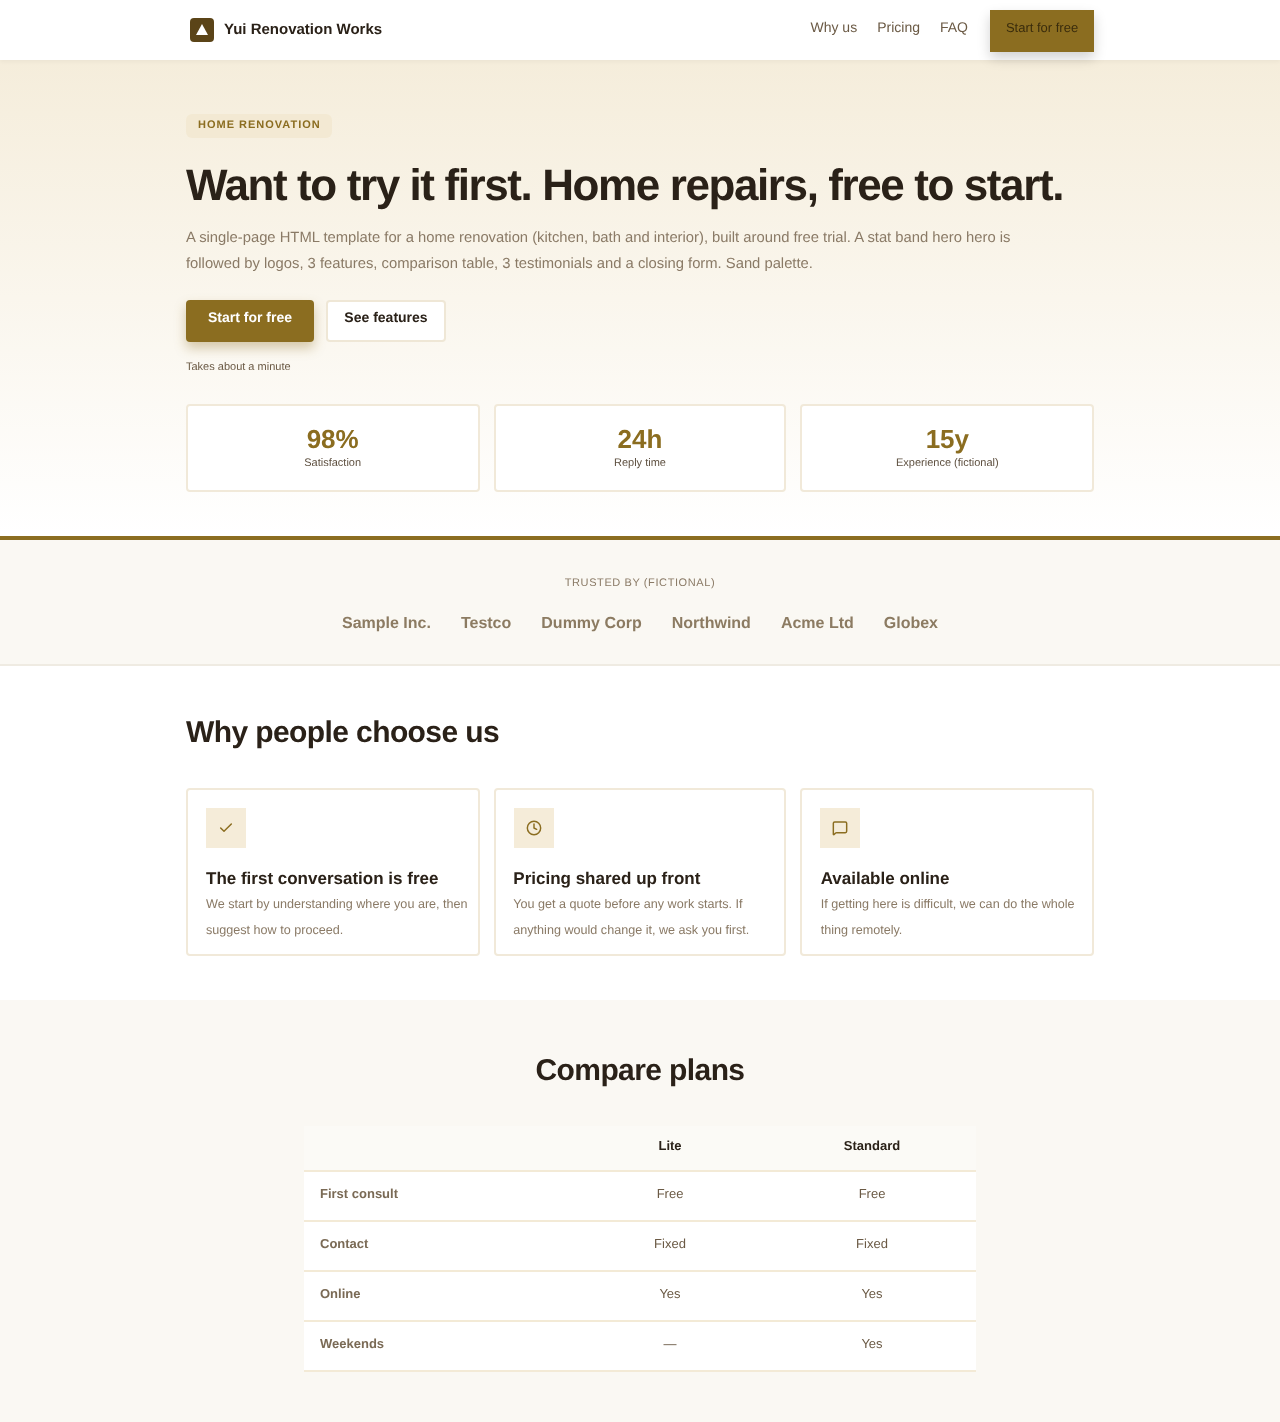 The image size is (1280, 1422). What do you see at coordinates (608, 878) in the screenshot?
I see `feature-title: Pricing shared up front` at bounding box center [608, 878].